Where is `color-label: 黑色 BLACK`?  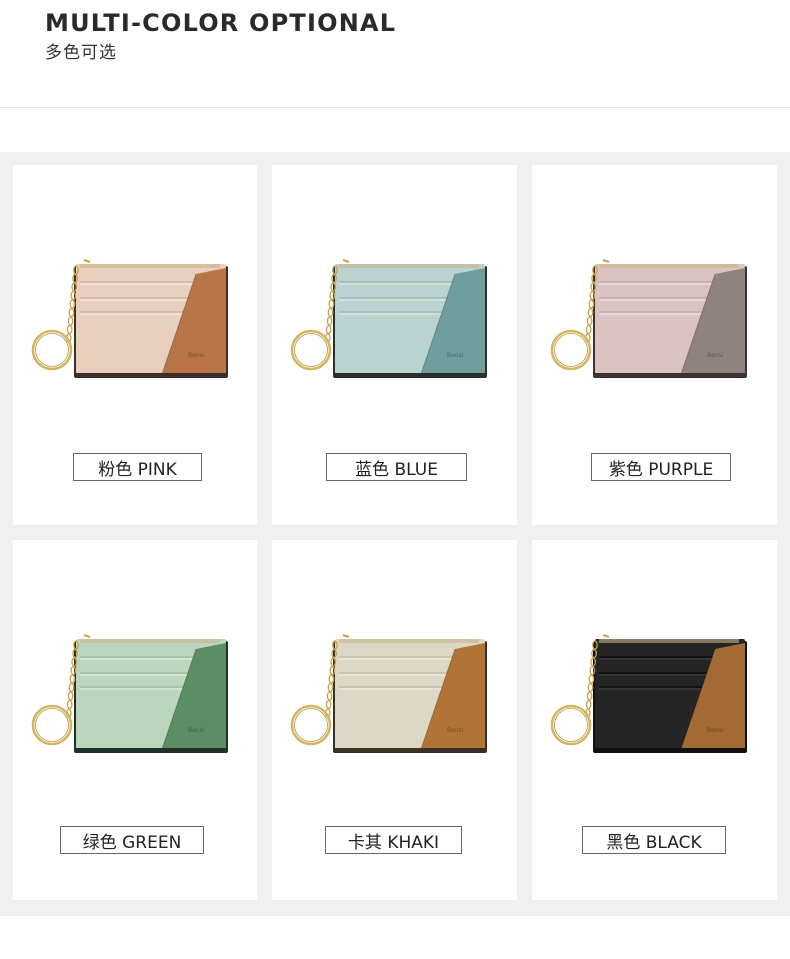 color-label: 黑色 BLACK is located at coordinates (654, 840).